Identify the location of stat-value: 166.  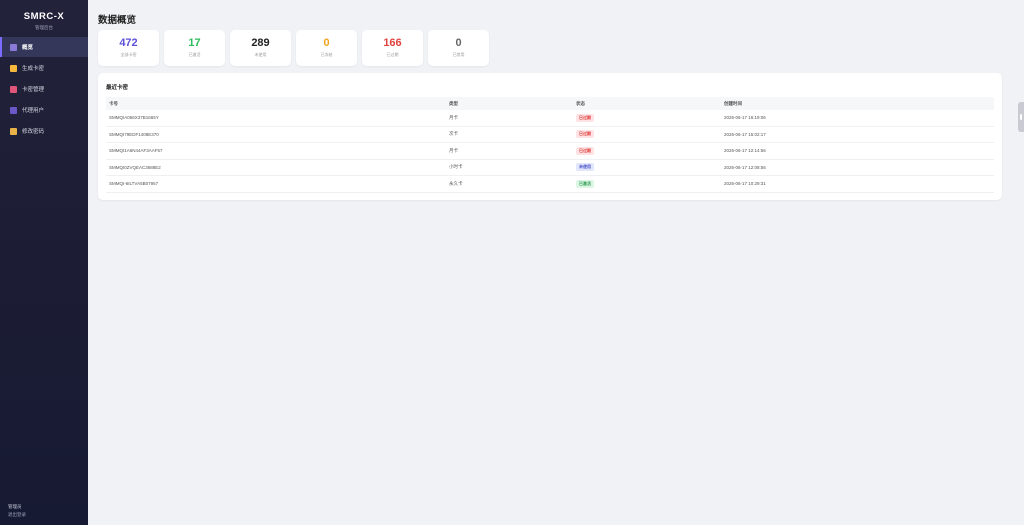
(392, 43).